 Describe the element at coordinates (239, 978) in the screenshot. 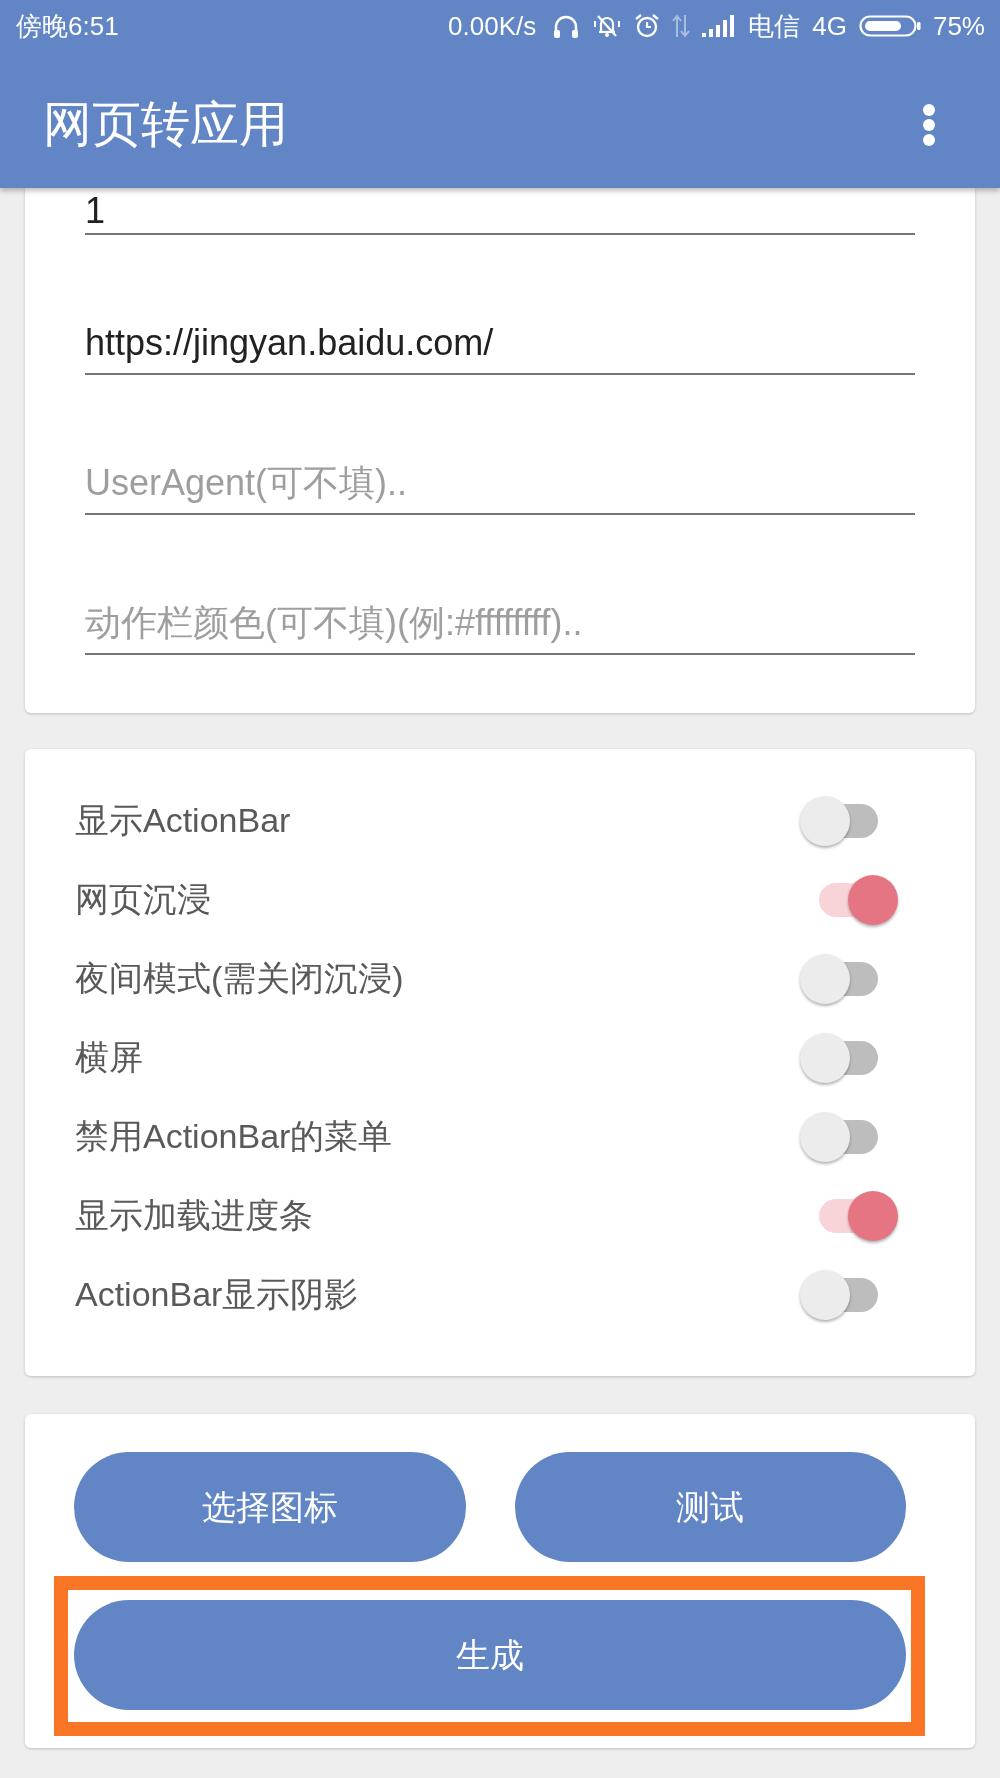

I see `setting-label: 夜间模式(需关闭沉浸)` at that location.